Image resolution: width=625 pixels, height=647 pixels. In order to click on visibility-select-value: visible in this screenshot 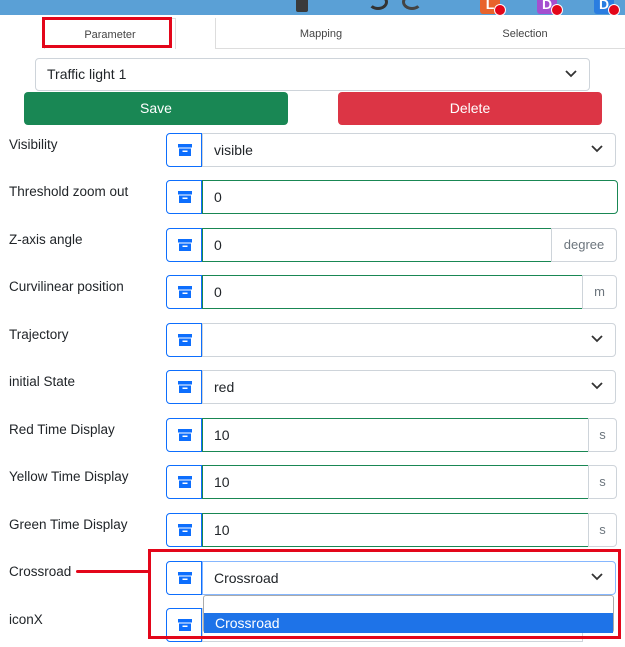, I will do `click(233, 150)`.